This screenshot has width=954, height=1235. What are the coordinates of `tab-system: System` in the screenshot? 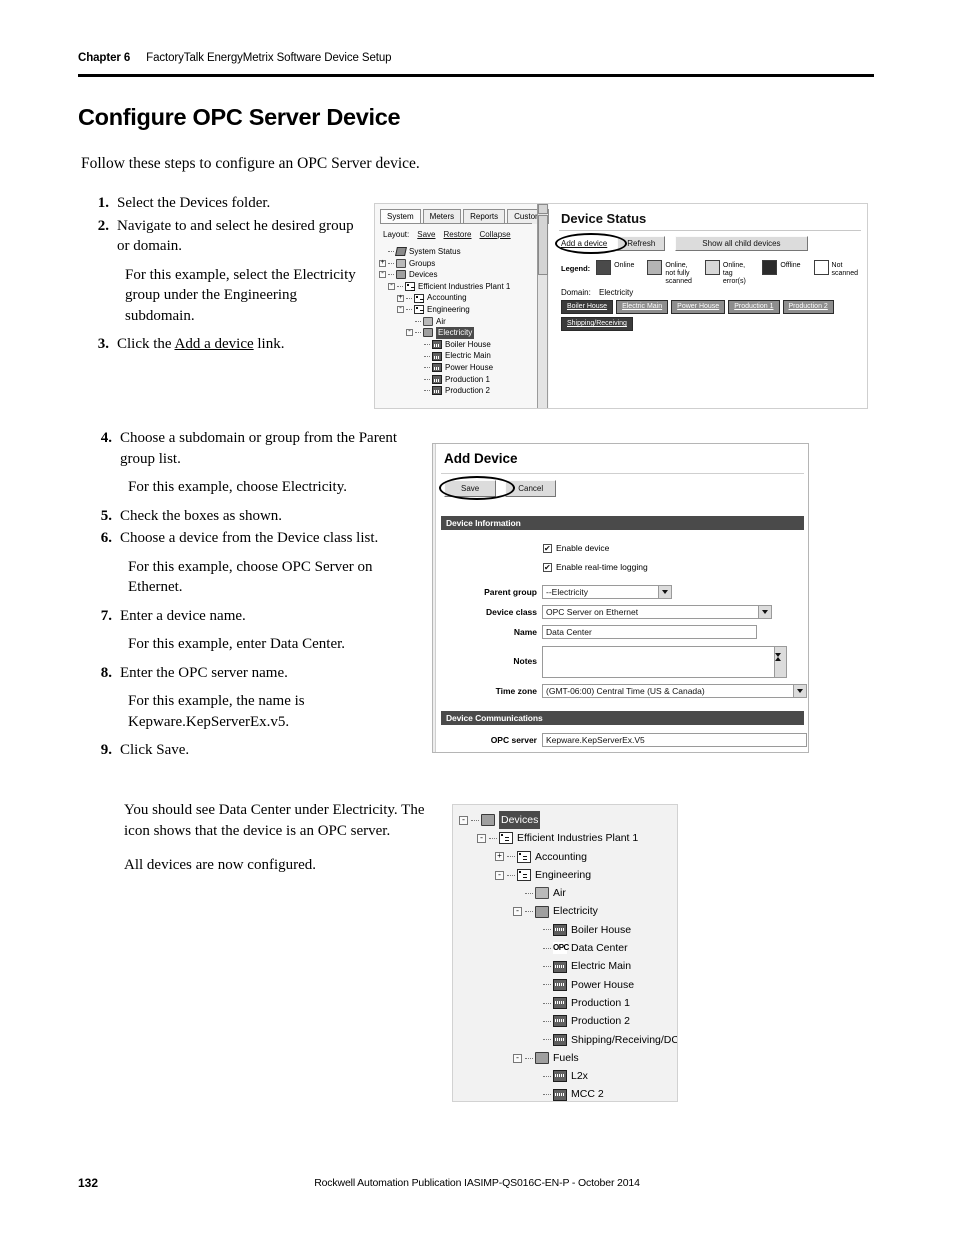 It's located at (400, 216).